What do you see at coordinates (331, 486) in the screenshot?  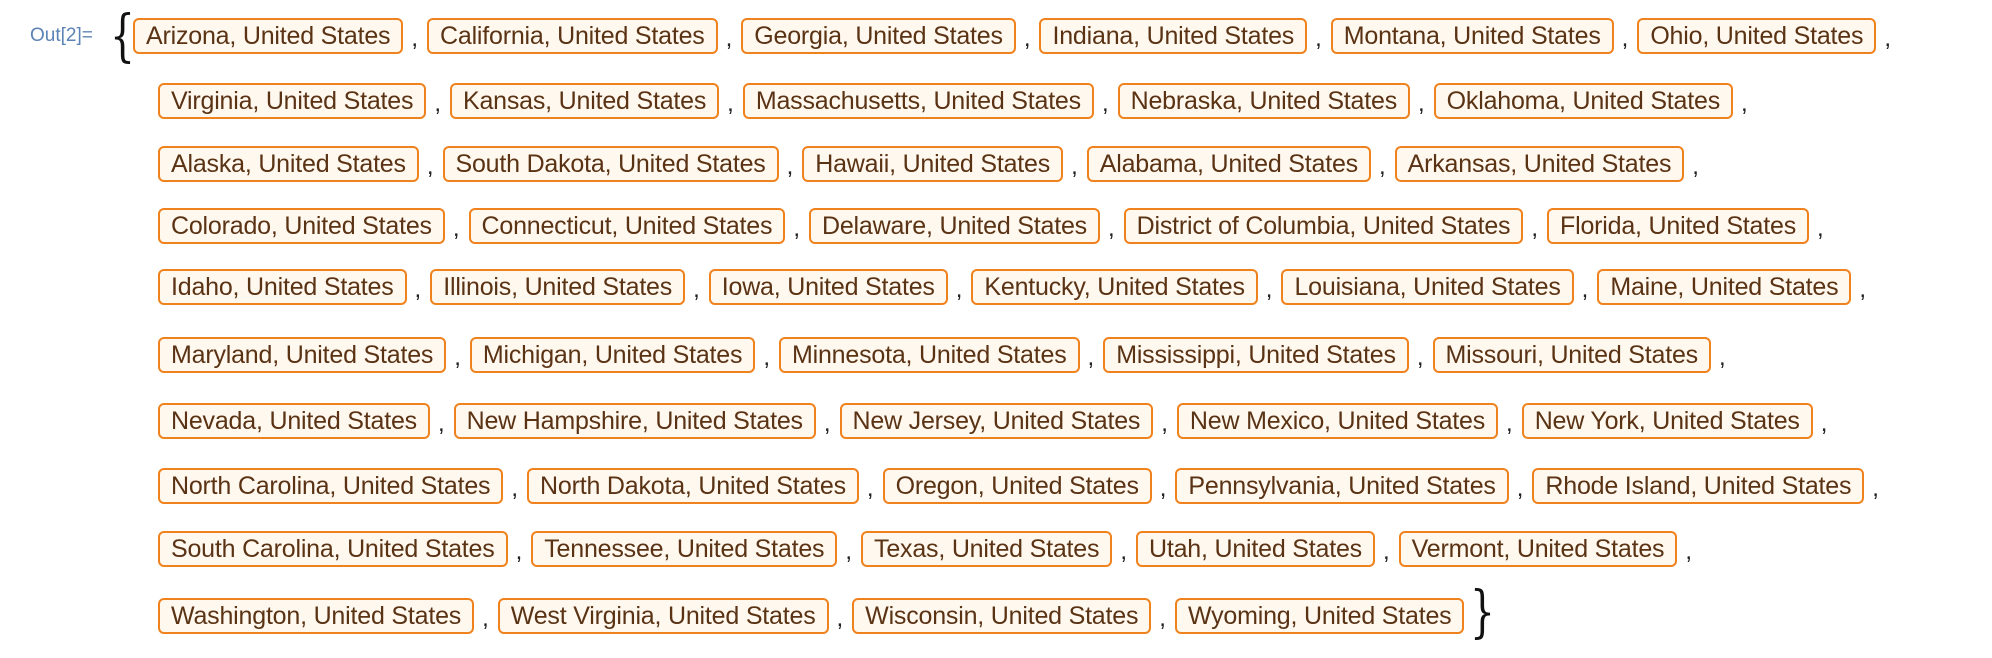 I see `entity-frame: North Carolina, United States` at bounding box center [331, 486].